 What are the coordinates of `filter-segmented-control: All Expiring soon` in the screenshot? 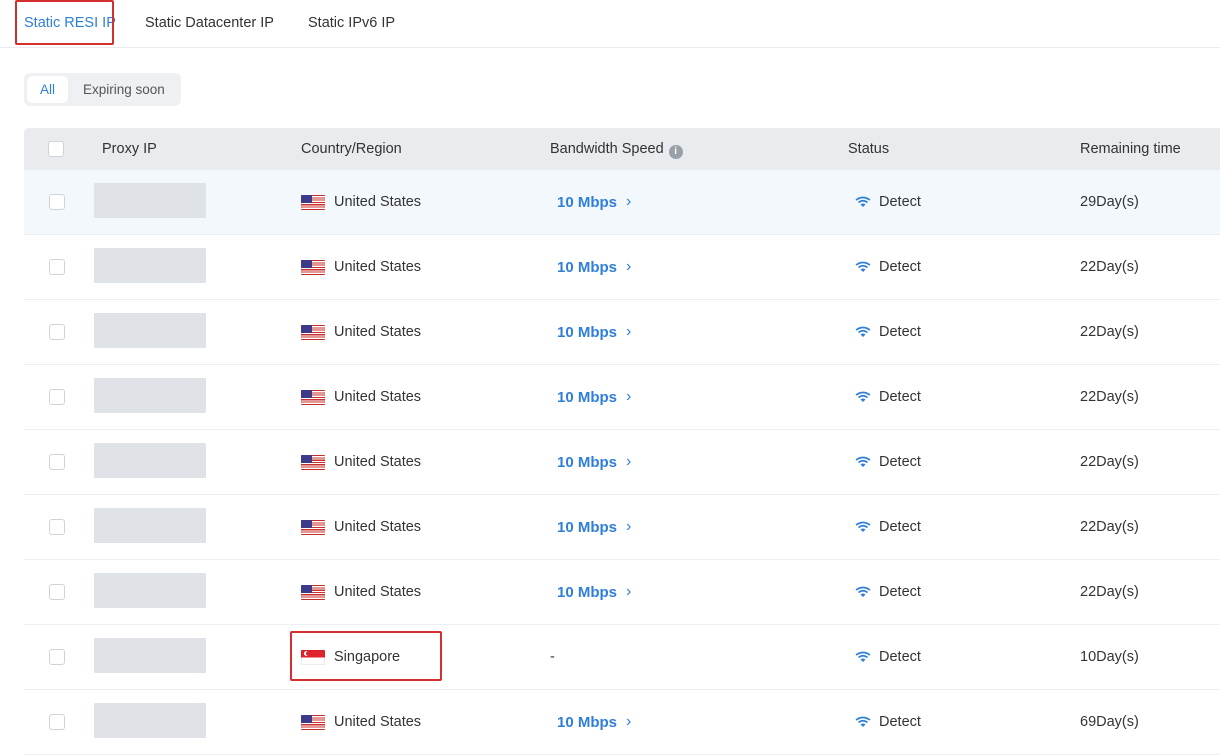 It's located at (102, 89).